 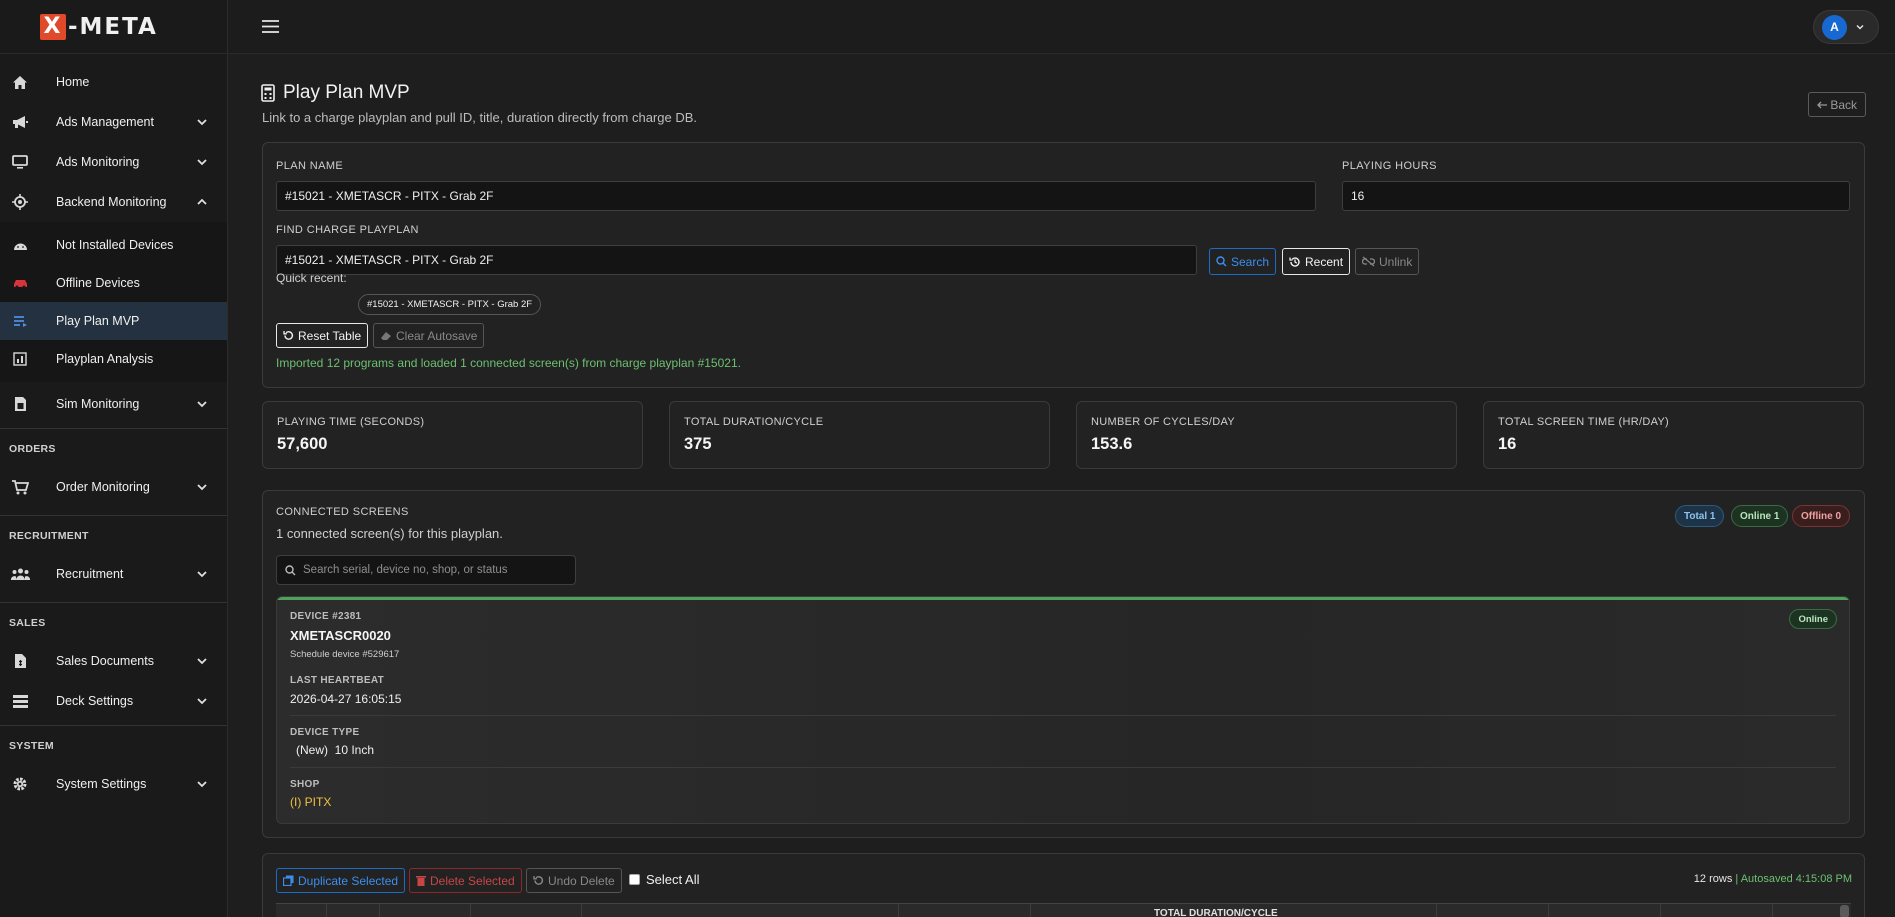 I want to click on calculator-icon, so click(x=268, y=93).